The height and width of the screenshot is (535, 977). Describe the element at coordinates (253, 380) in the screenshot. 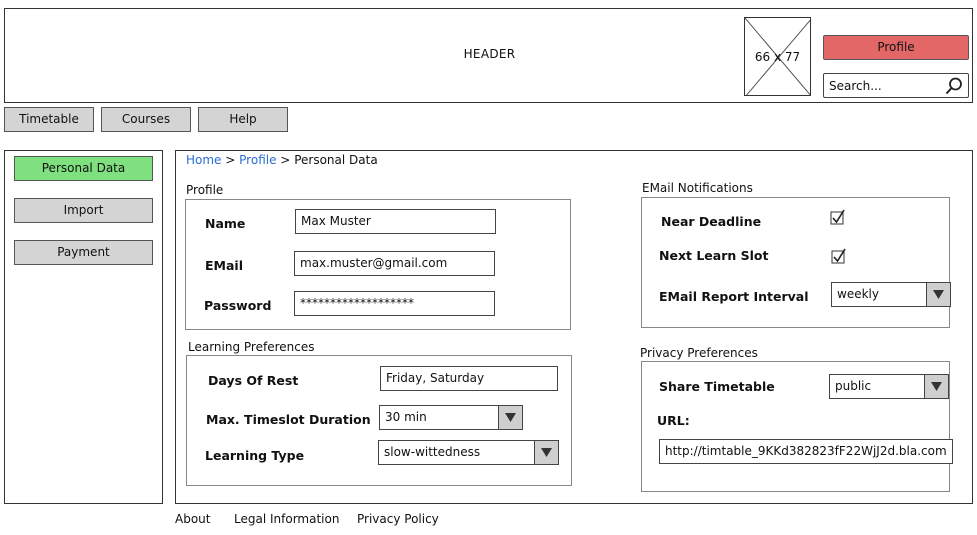

I see `days-of-rest-label: Days Of Rest` at that location.